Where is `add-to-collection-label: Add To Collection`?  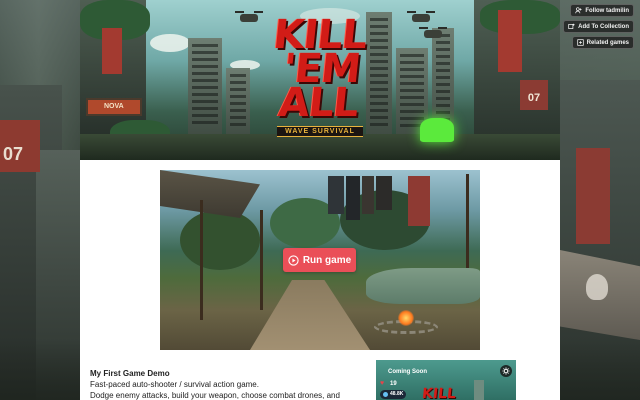 add-to-collection-label: Add To Collection is located at coordinates (603, 26).